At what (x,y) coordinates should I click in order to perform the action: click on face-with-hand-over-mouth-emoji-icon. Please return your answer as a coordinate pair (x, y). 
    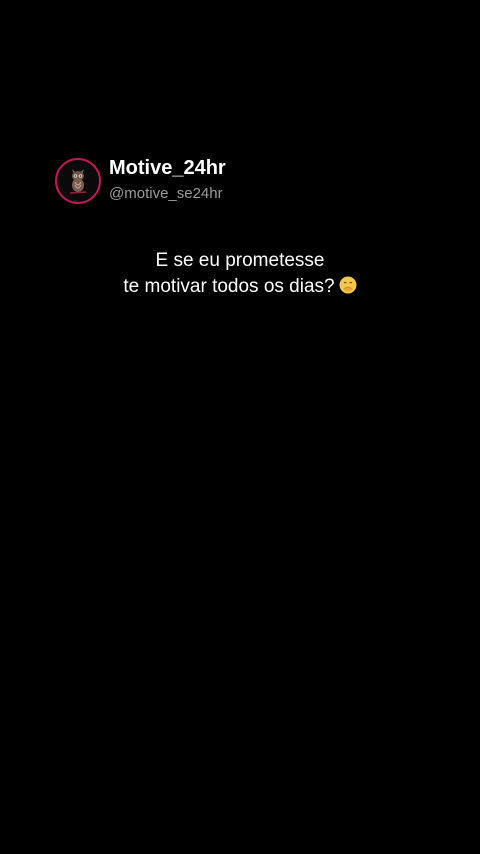
    Looking at the image, I should click on (348, 285).